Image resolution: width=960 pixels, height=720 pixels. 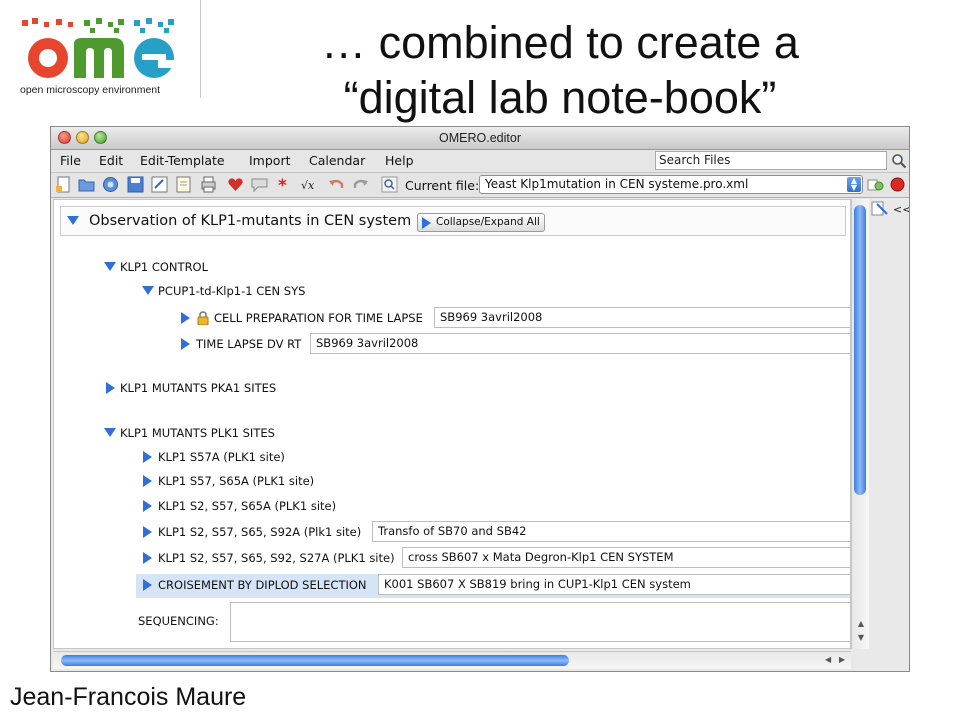 What do you see at coordinates (178, 621) in the screenshot?
I see `sequencing-label: SEQUENCING:` at bounding box center [178, 621].